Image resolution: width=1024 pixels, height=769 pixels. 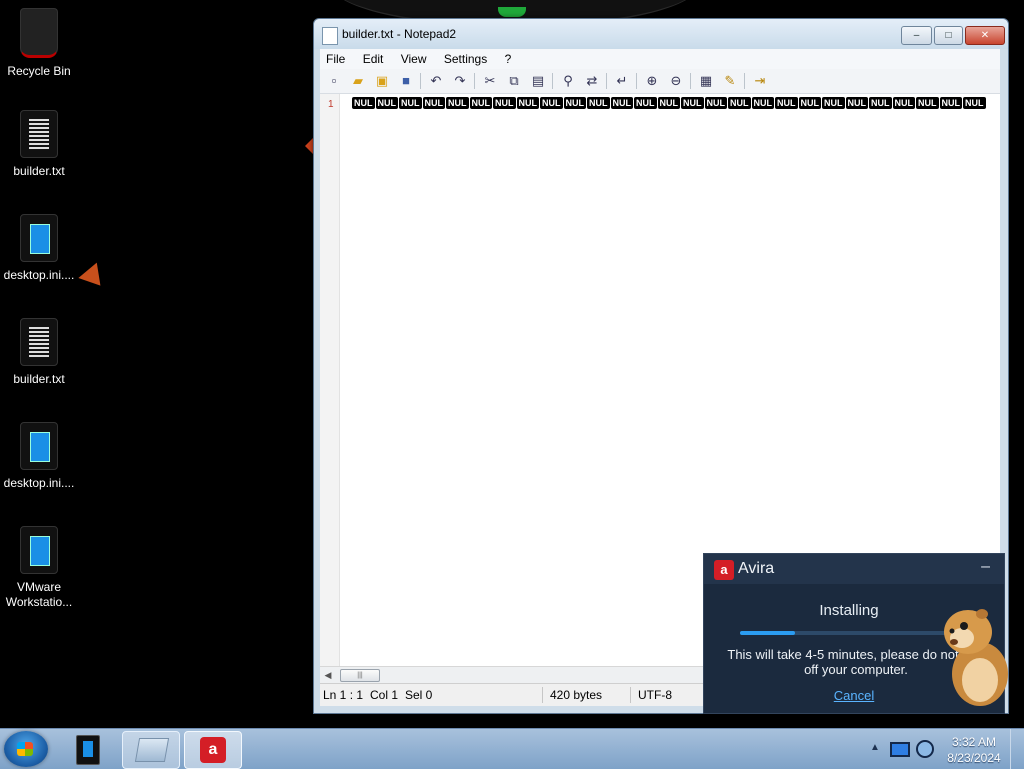 What do you see at coordinates (358, 81) in the screenshot?
I see `open-icon: ▰` at bounding box center [358, 81].